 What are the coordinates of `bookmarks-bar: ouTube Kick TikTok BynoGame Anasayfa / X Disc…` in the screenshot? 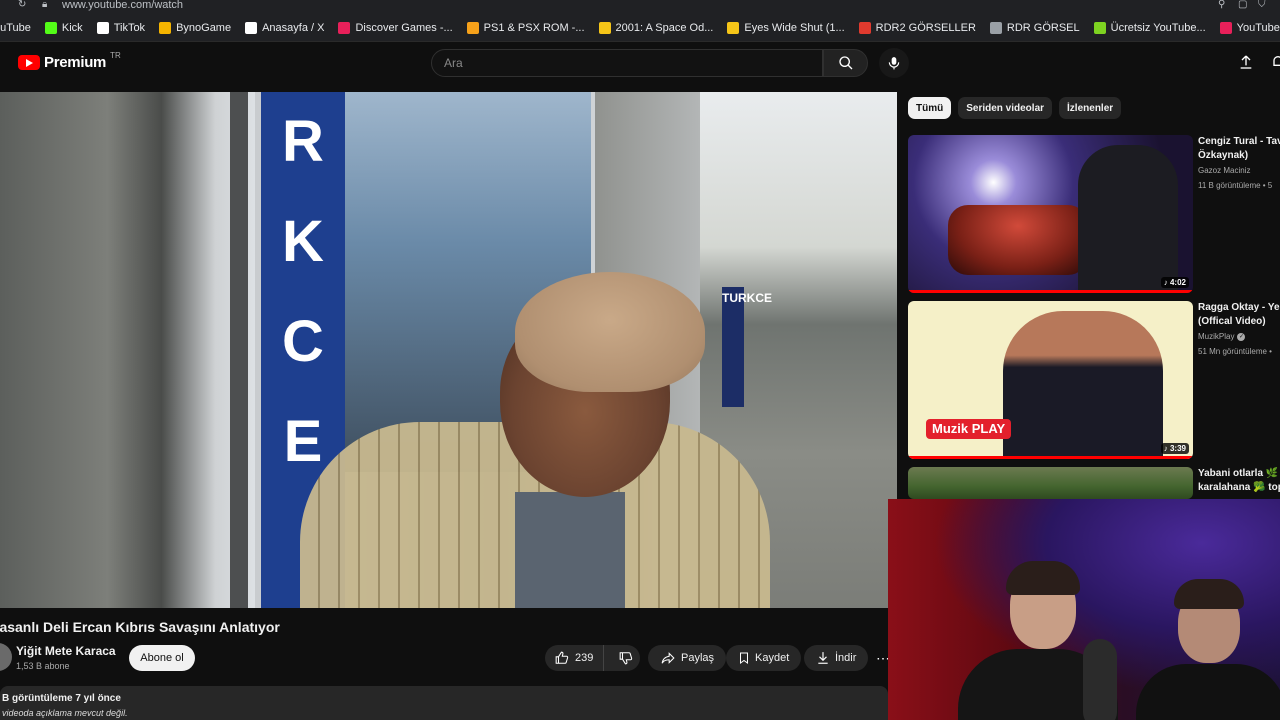 It's located at (640, 28).